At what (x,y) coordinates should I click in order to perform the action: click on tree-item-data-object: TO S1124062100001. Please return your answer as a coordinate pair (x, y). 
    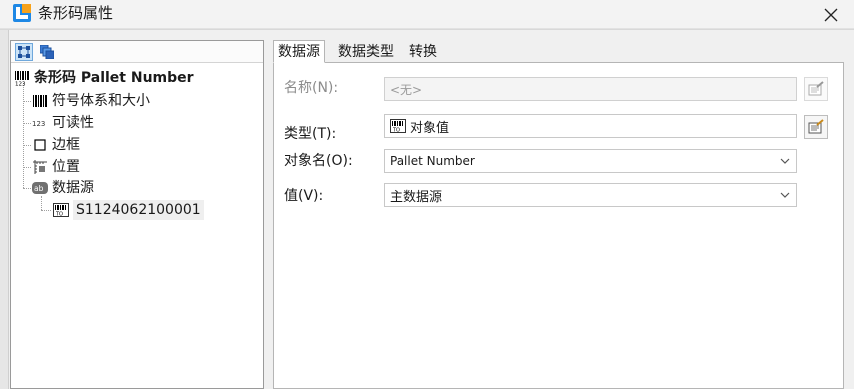
    Looking at the image, I should click on (128, 210).